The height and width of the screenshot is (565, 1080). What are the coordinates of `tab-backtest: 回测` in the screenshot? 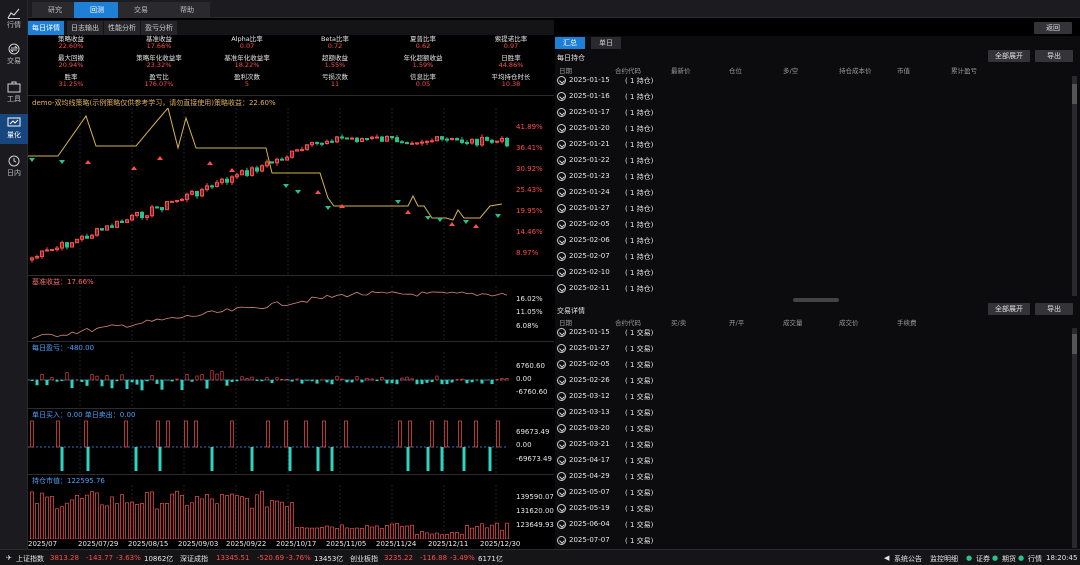 It's located at (97, 10).